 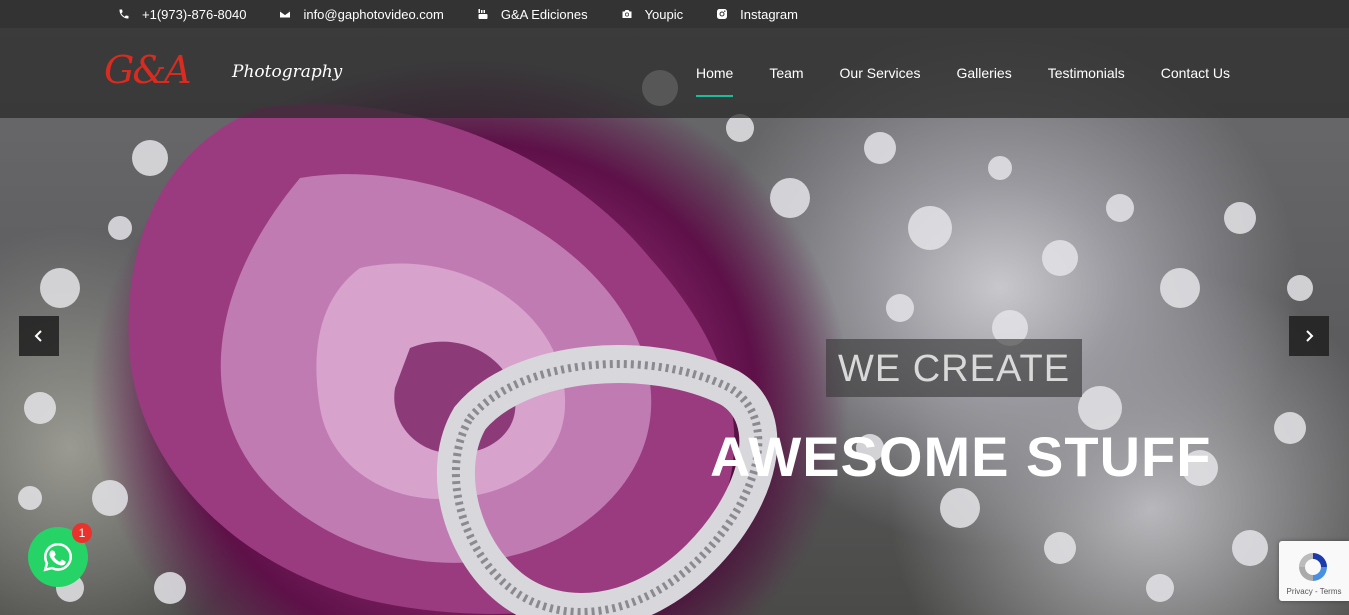 I want to click on slider-next-button, so click(x=1309, y=336).